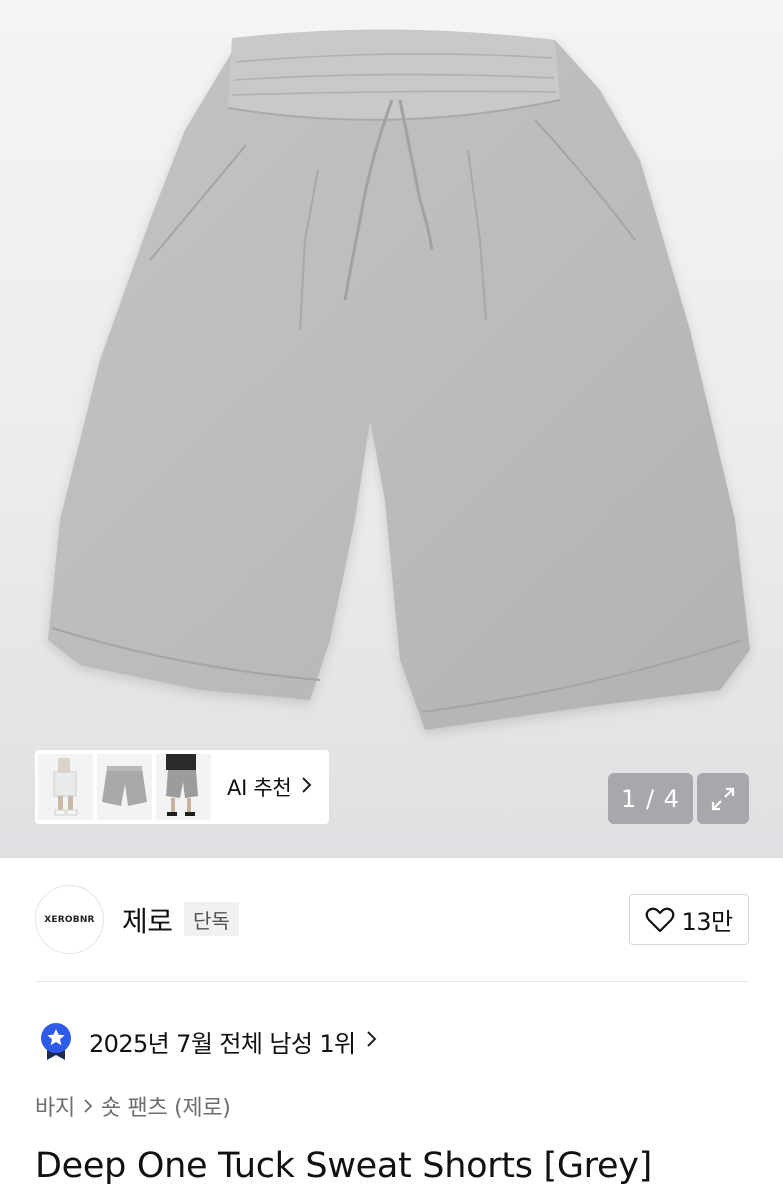 Image resolution: width=783 pixels, height=1200 pixels. What do you see at coordinates (707, 922) in the screenshot?
I see `like-count: 13만` at bounding box center [707, 922].